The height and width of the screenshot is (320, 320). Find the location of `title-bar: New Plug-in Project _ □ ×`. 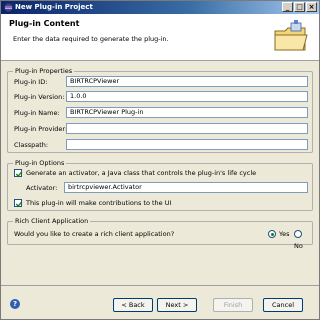

title-bar: New Plug-in Project _ □ × is located at coordinates (160, 7).